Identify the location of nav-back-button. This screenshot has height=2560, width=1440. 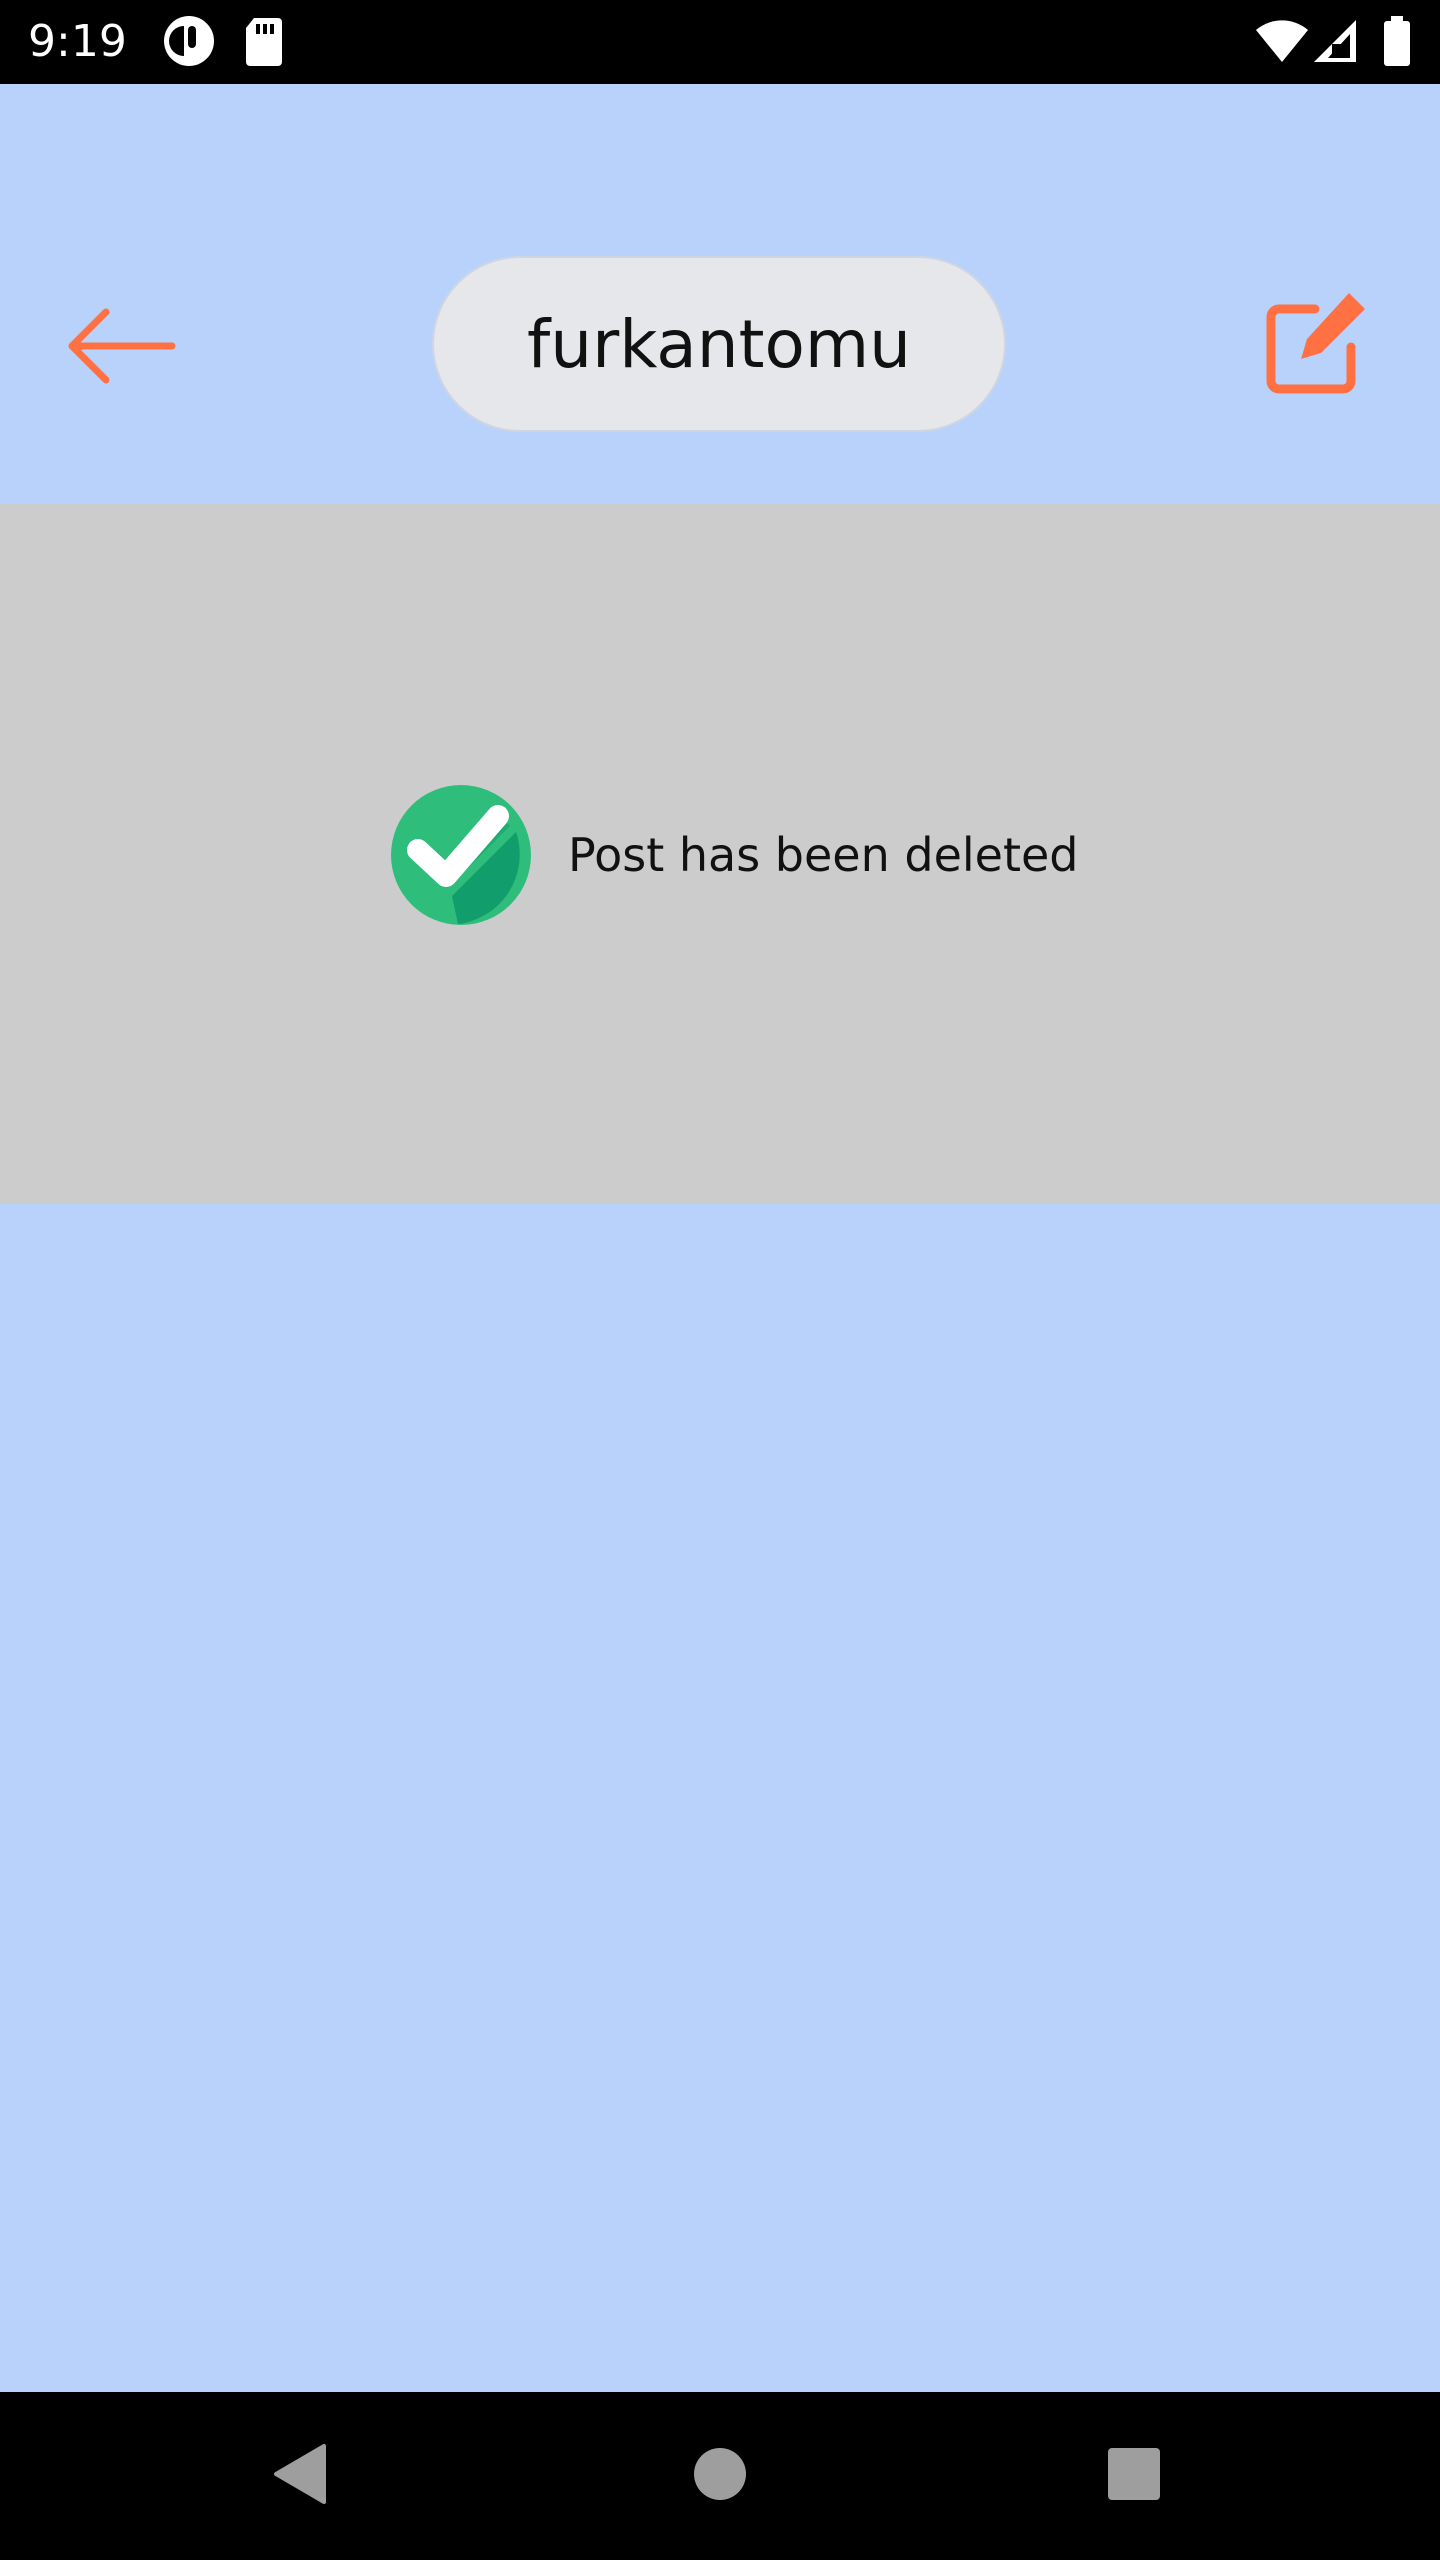
(300, 2476).